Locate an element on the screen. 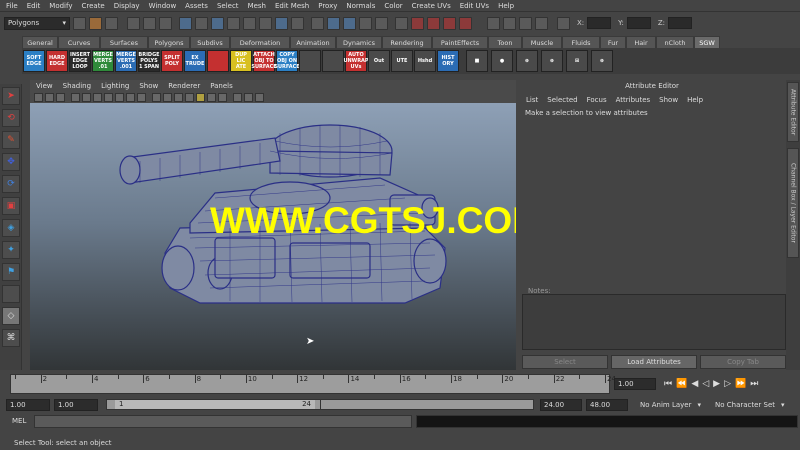 The image size is (800, 450). range-slider-track is located at coordinates (427, 404).